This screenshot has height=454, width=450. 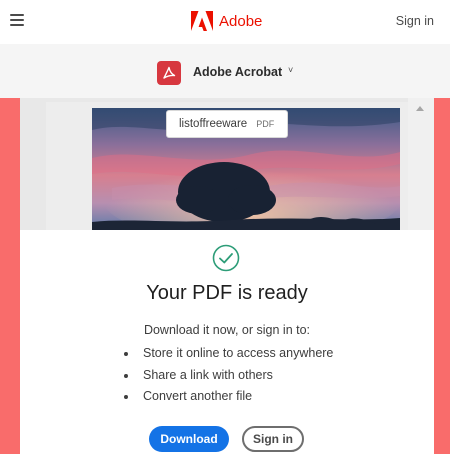 I want to click on list-item: Convert another file, so click(x=227, y=397).